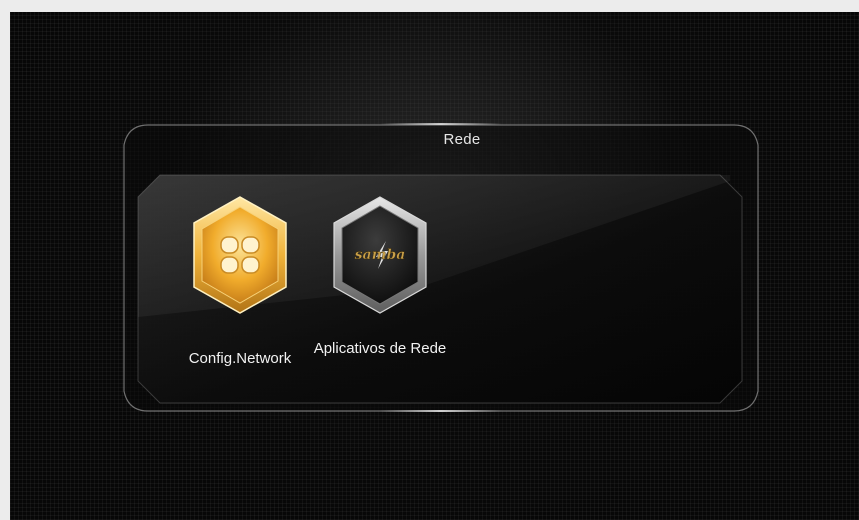 This screenshot has height=520, width=859. I want to click on network-config-label: Config.Network, so click(240, 358).